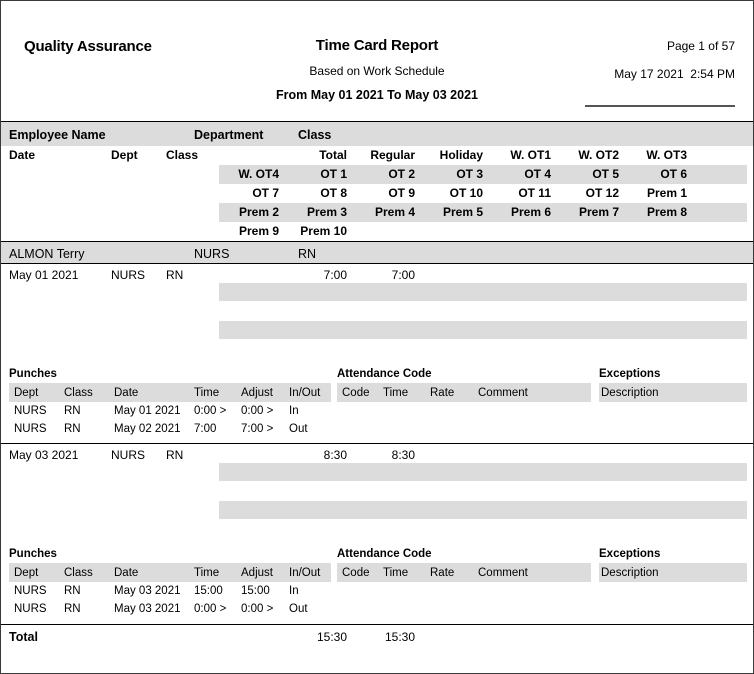 This screenshot has width=754, height=674. I want to click on day-date: May 03 2021, so click(44, 455).